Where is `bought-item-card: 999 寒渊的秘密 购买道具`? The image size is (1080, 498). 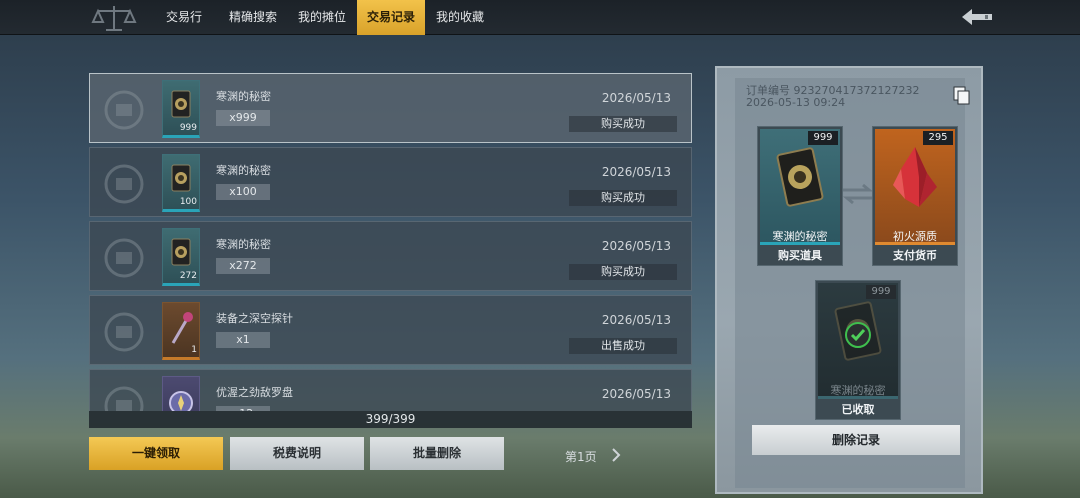
bought-item-card: 999 寒渊的秘密 购买道具 is located at coordinates (800, 196).